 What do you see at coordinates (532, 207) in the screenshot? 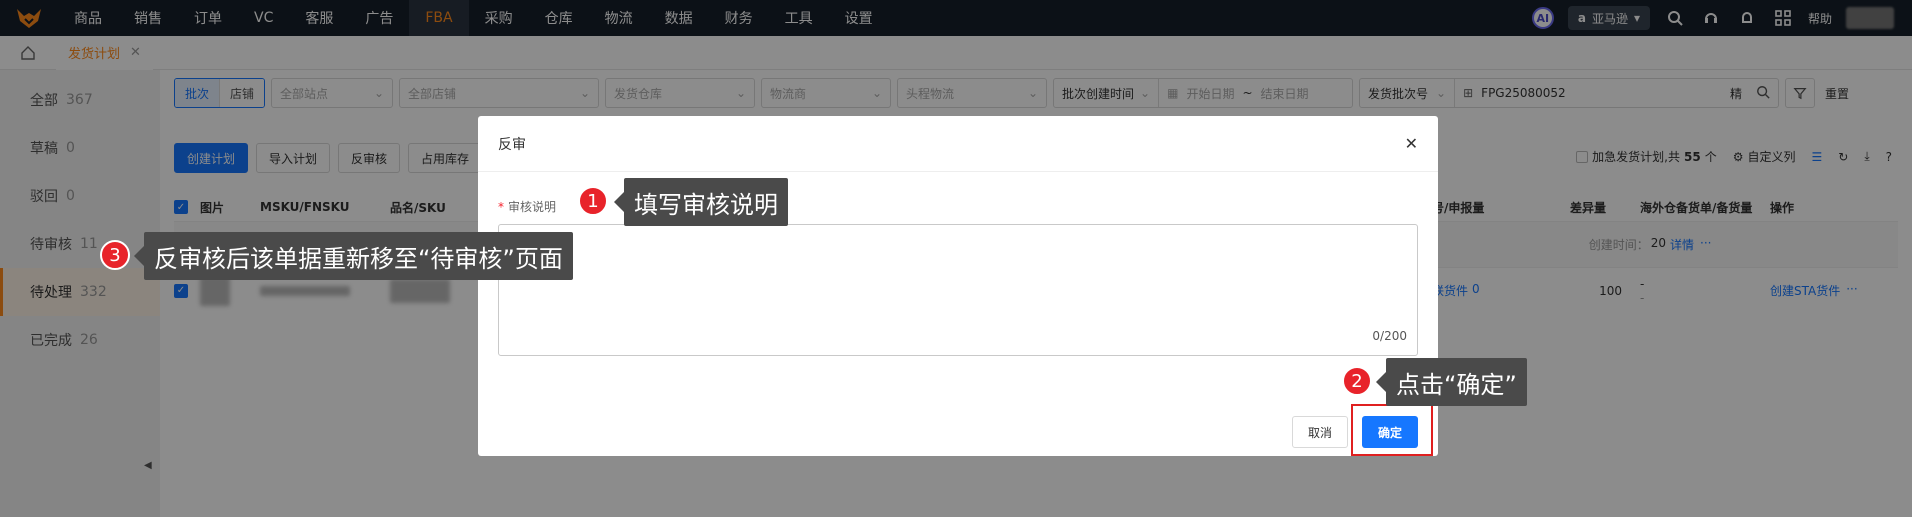
I see `review-note-label-text: 审核说明` at bounding box center [532, 207].